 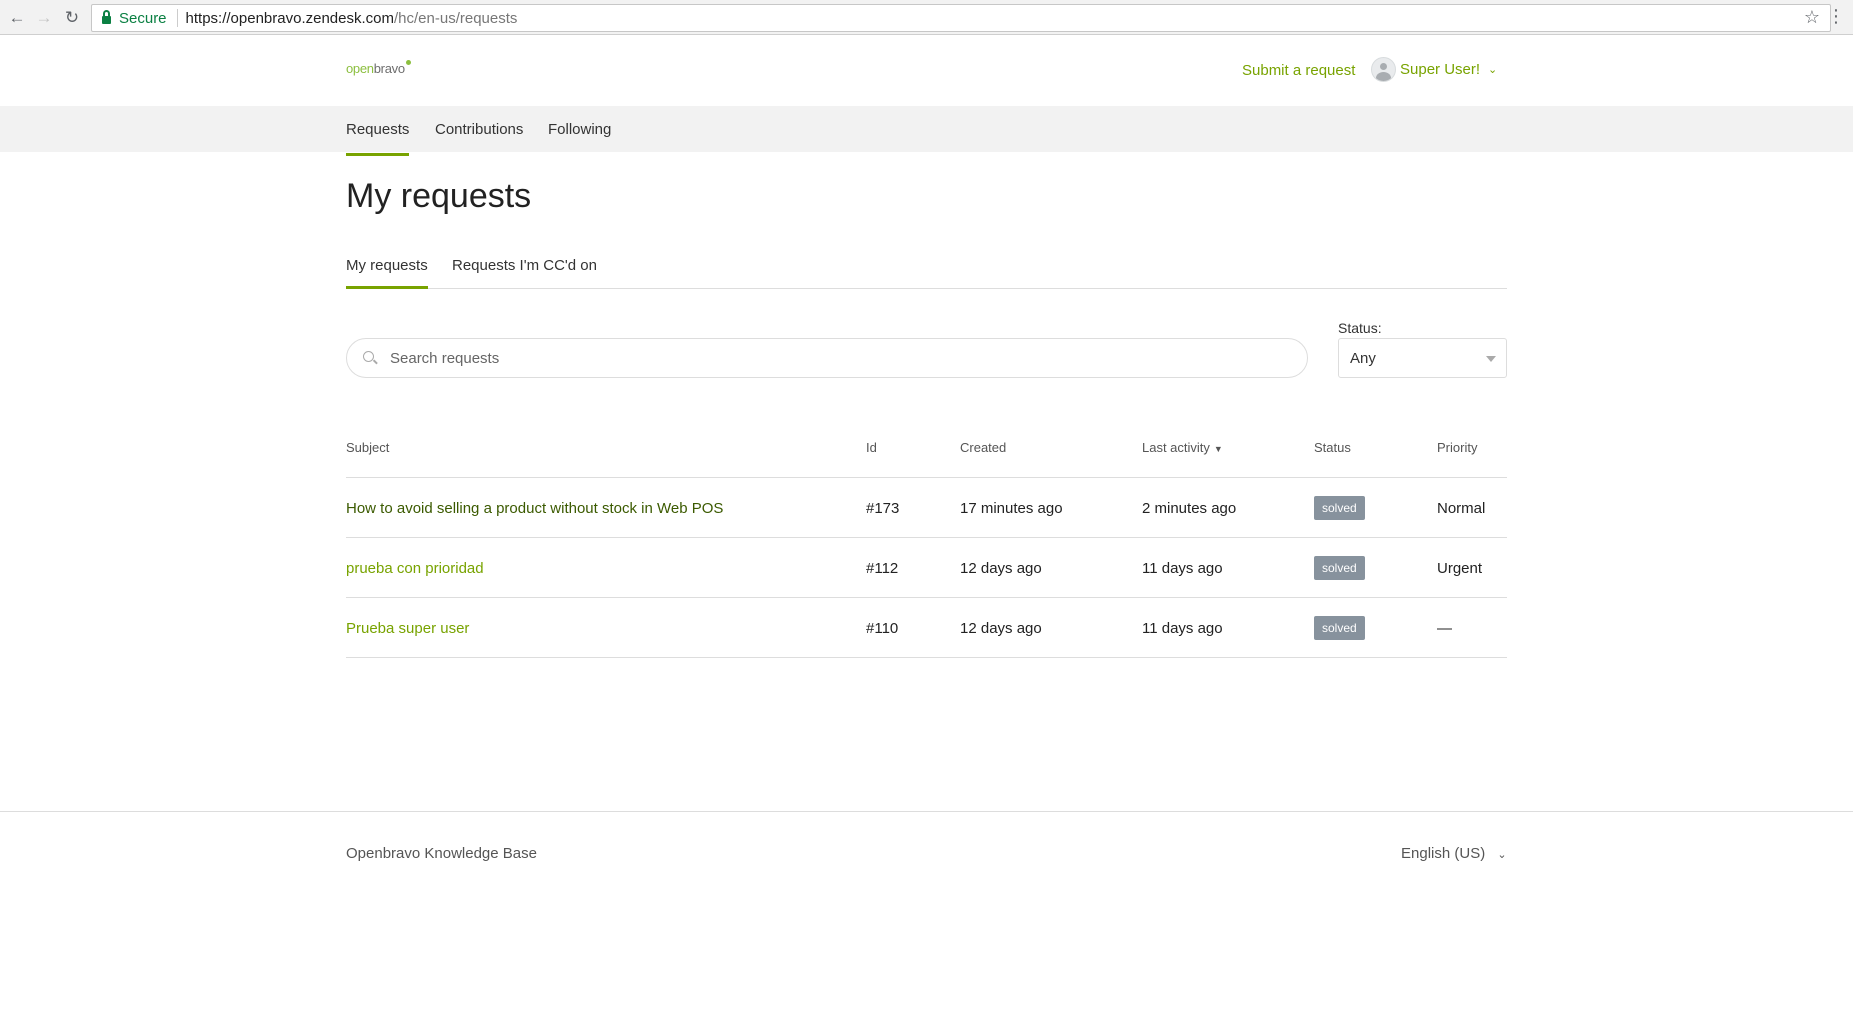 I want to click on column-header-last-activity: Last activity ▼, so click(x=1182, y=447).